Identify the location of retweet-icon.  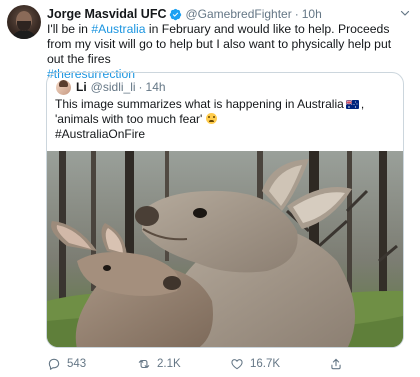
(144, 364).